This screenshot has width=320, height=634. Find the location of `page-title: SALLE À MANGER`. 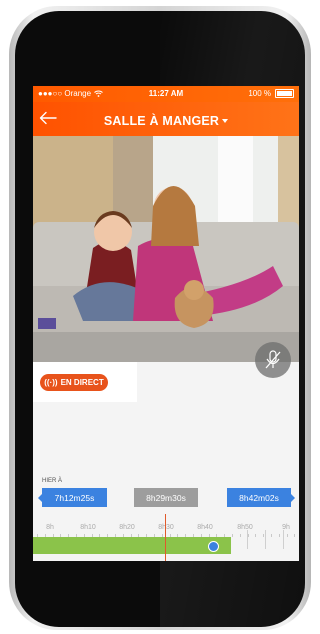

page-title: SALLE À MANGER is located at coordinates (161, 121).